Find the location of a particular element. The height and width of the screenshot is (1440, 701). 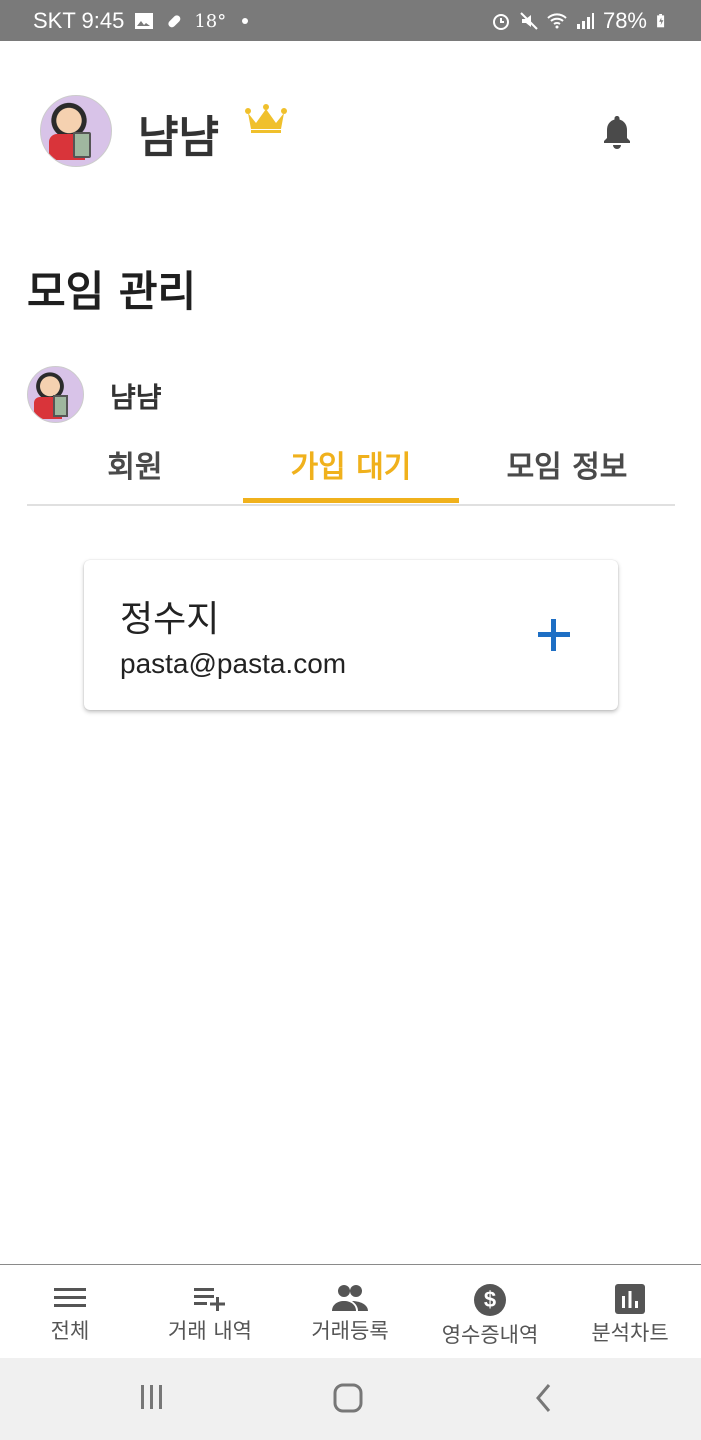

nav-transactions: 거래 내역 is located at coordinates (210, 1314).